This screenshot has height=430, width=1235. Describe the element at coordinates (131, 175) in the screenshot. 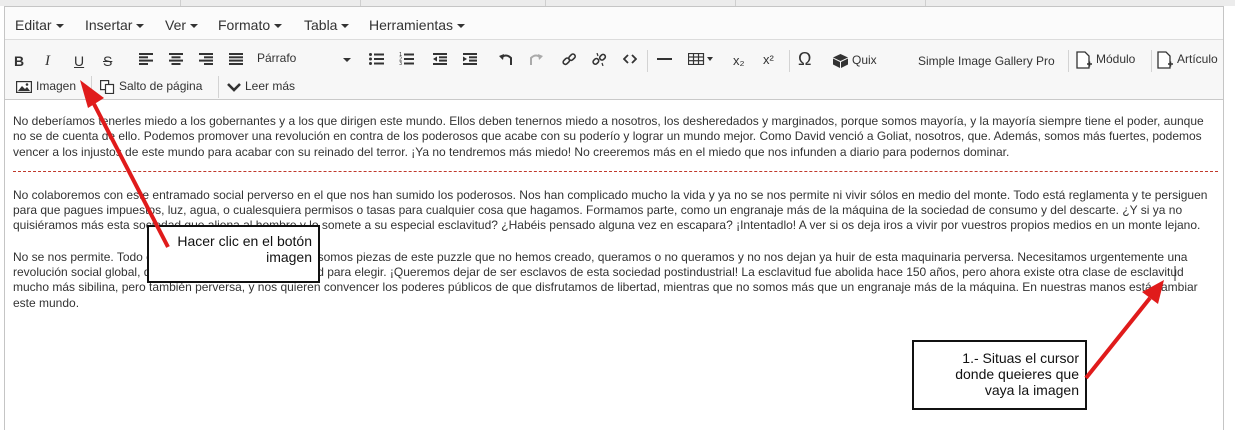

I see `arrow-to-image-button` at that location.